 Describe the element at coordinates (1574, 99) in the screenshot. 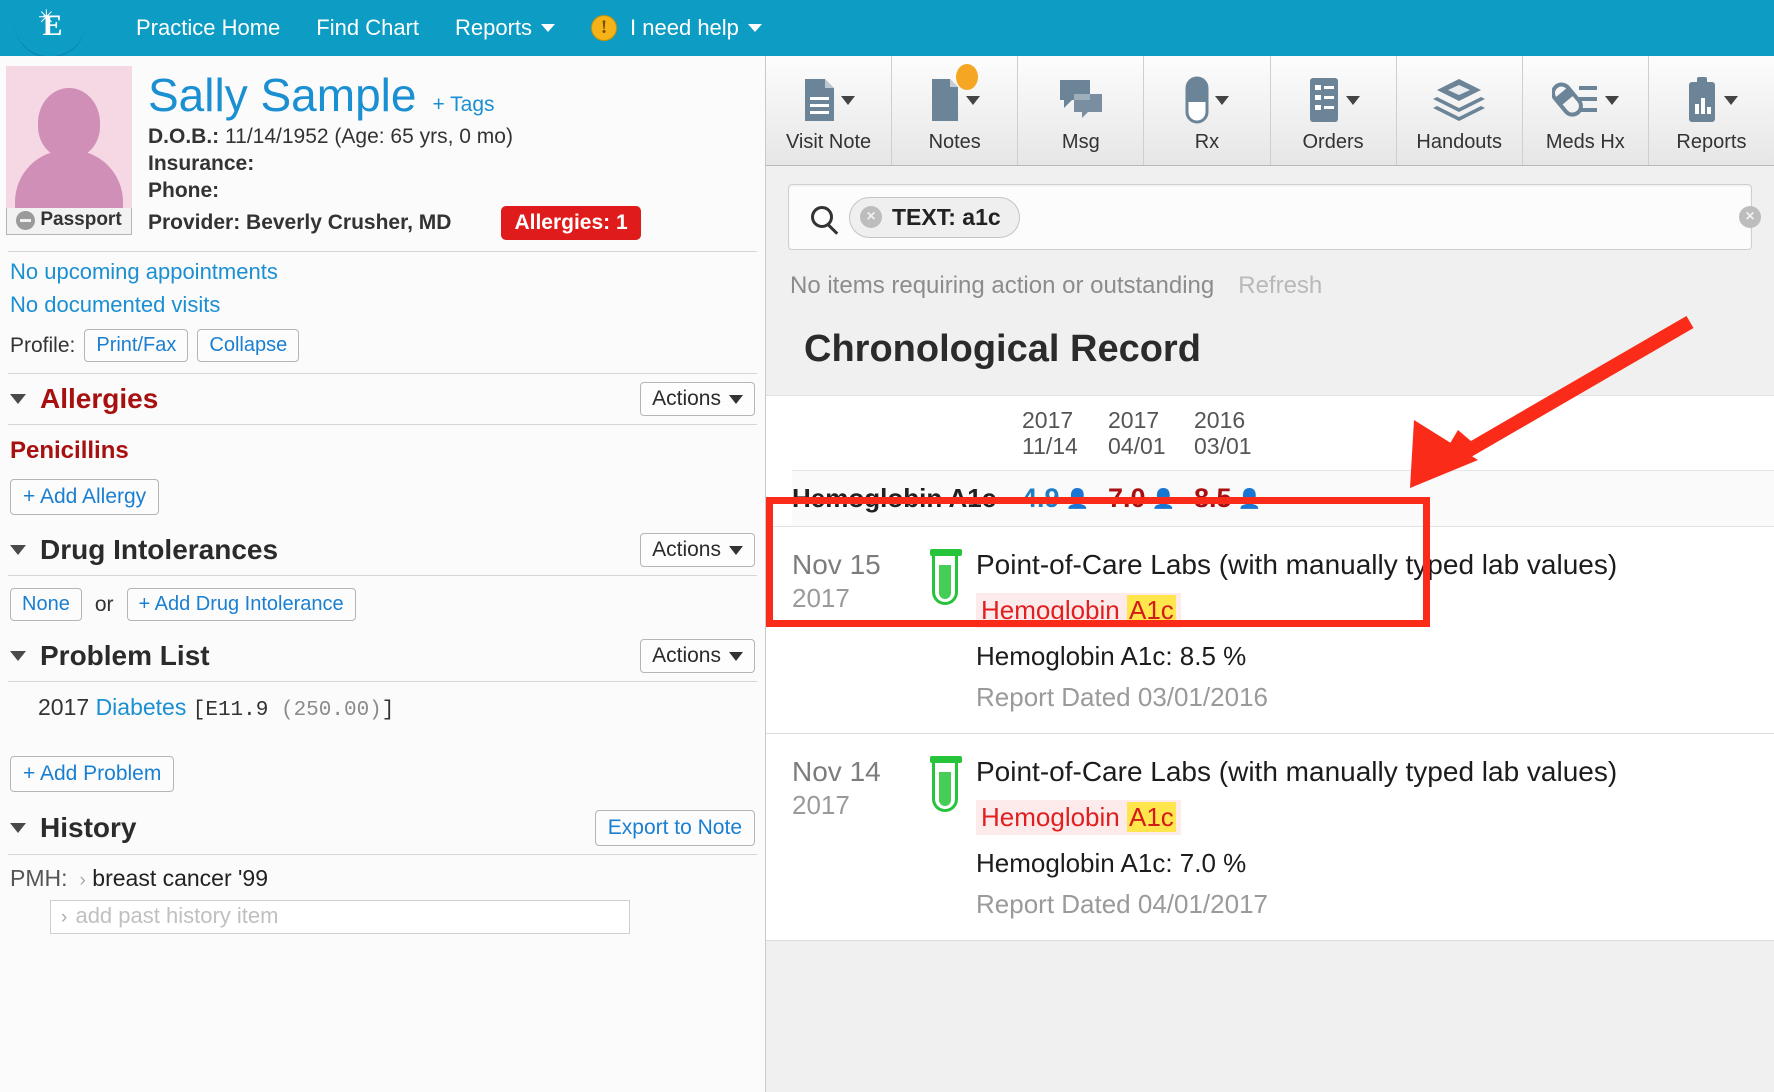

I see `pills-list-icon` at that location.